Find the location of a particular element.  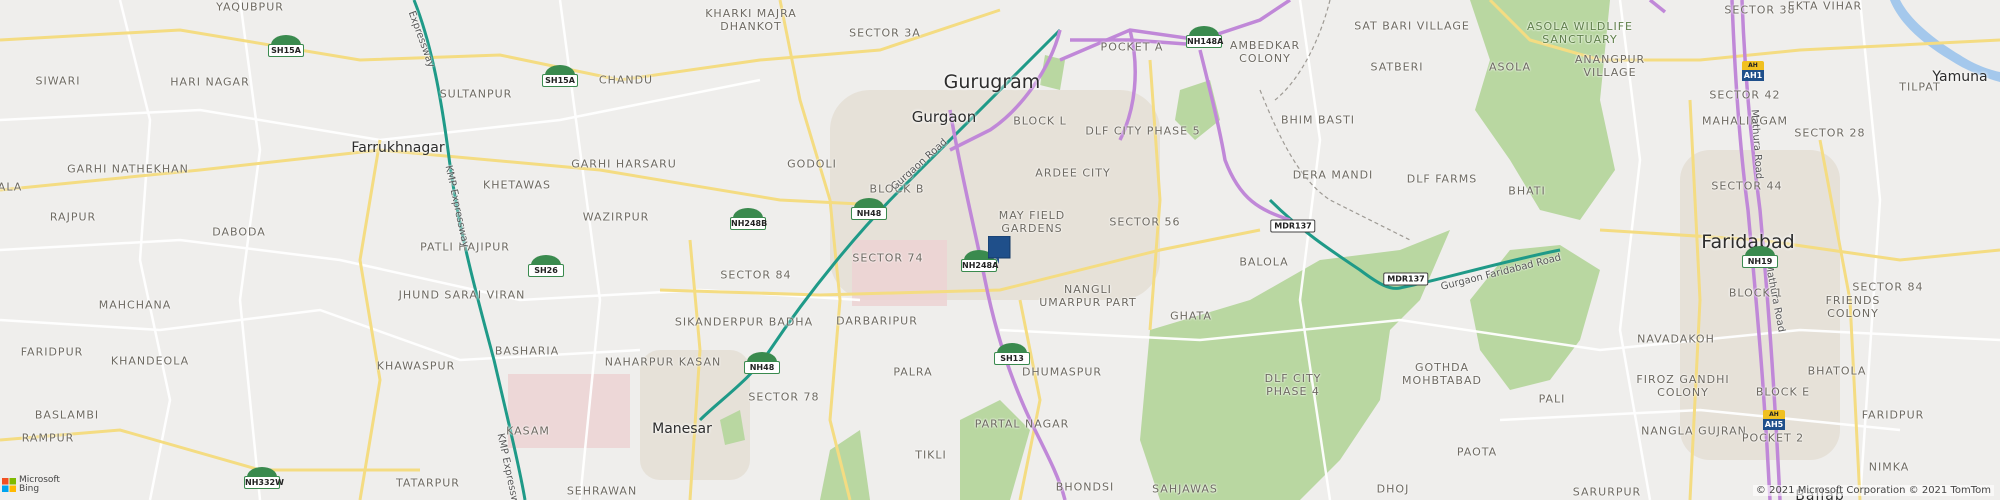

place-label-anangpur-village: ANANGPUR VILLAGE is located at coordinates (1610, 66).